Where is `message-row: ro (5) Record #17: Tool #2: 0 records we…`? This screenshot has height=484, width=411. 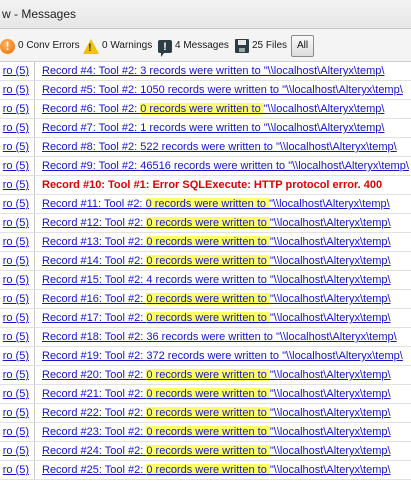 message-row: ro (5) Record #17: Tool #2: 0 records we… is located at coordinates (205, 318).